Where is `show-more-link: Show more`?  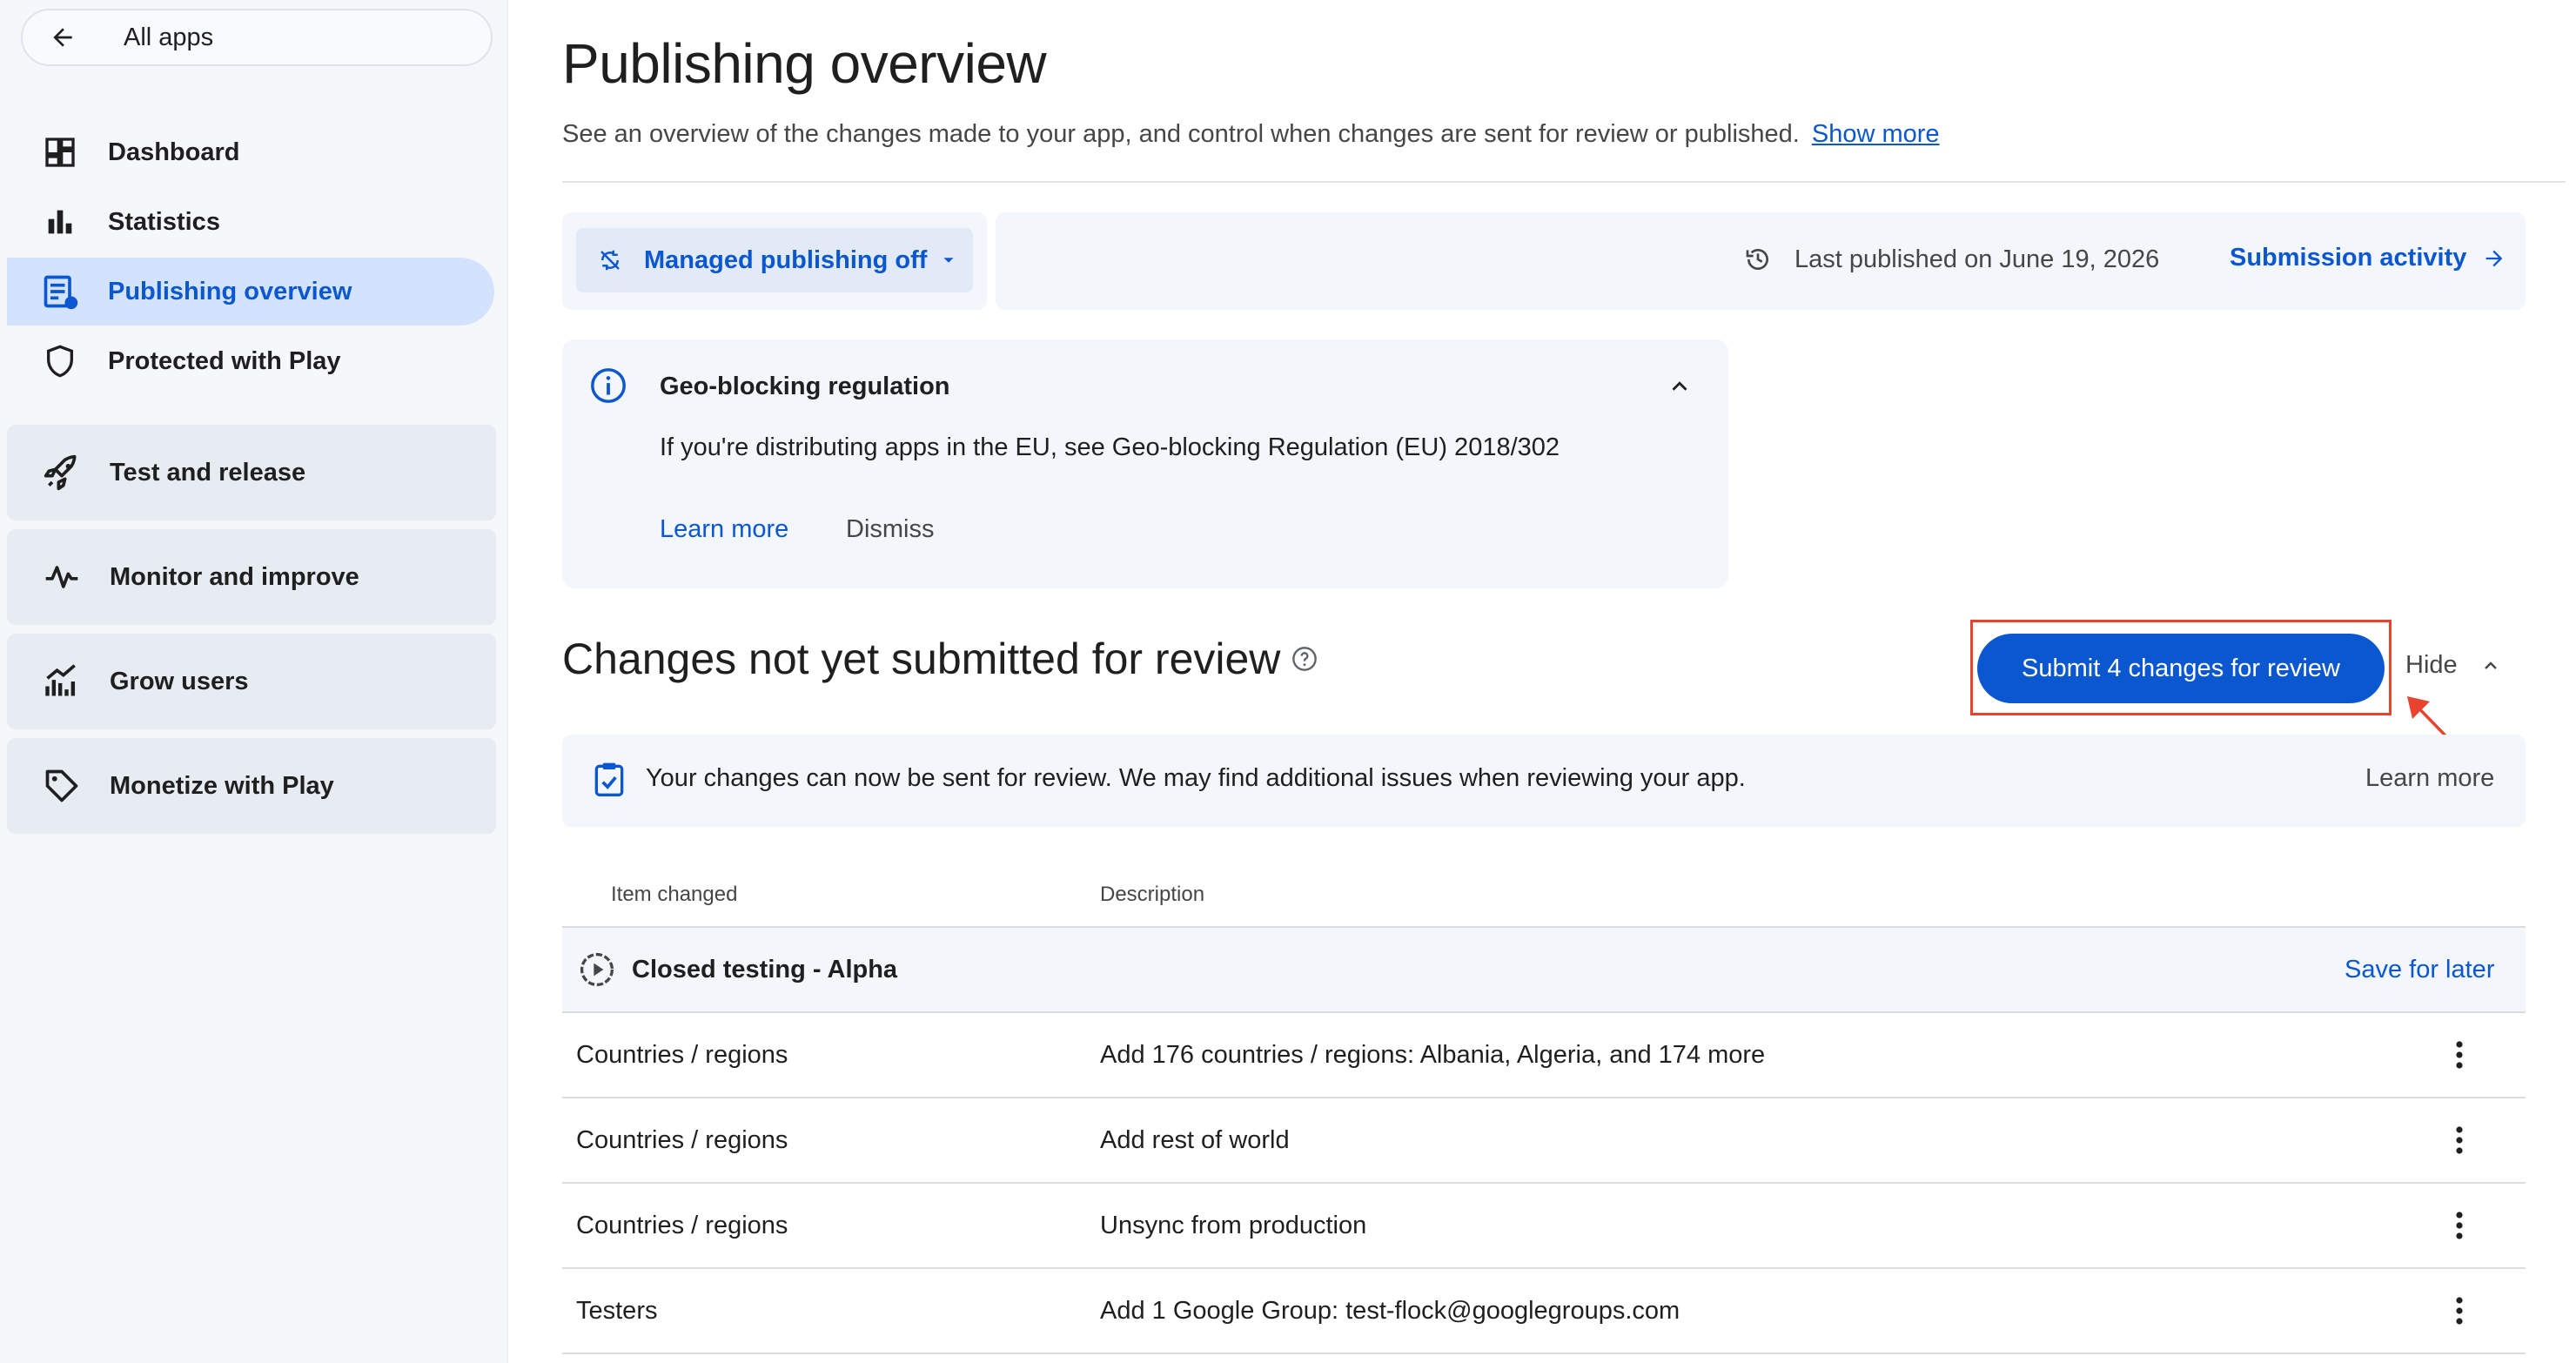
show-more-link: Show more is located at coordinates (1876, 134).